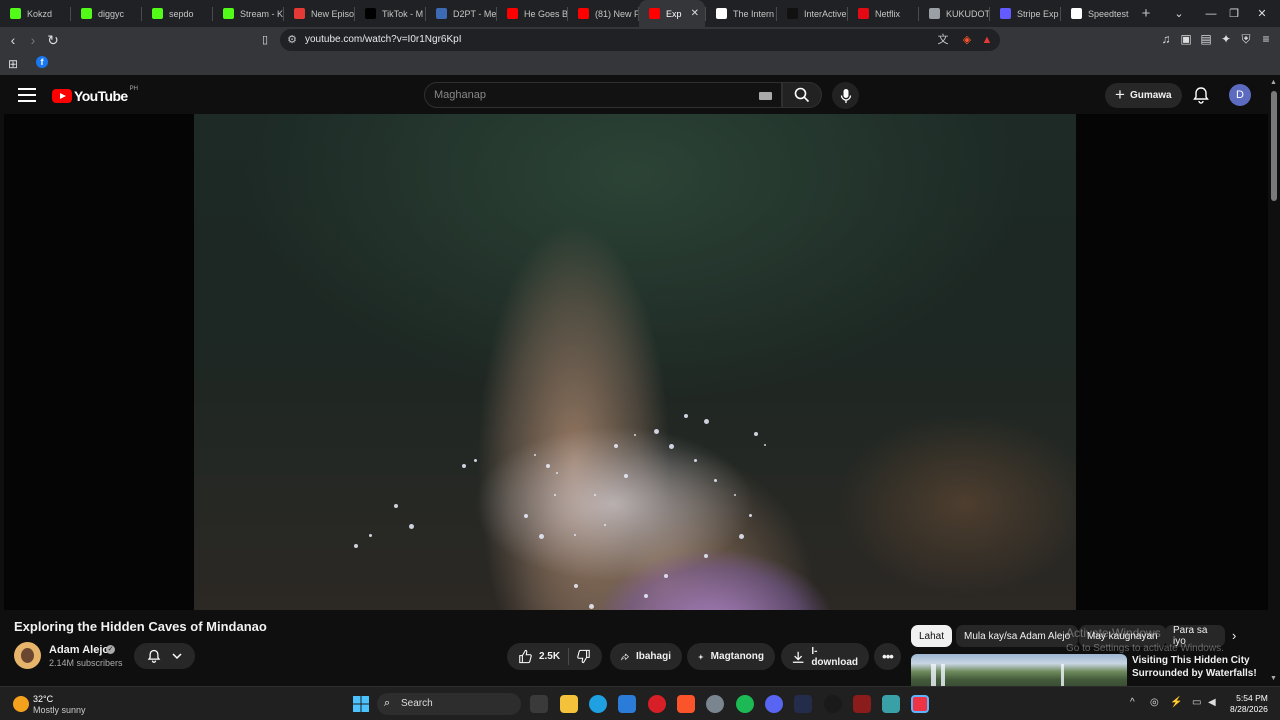 The height and width of the screenshot is (720, 1280). Describe the element at coordinates (1259, 13) in the screenshot. I see `close-window-button: ✕` at that location.